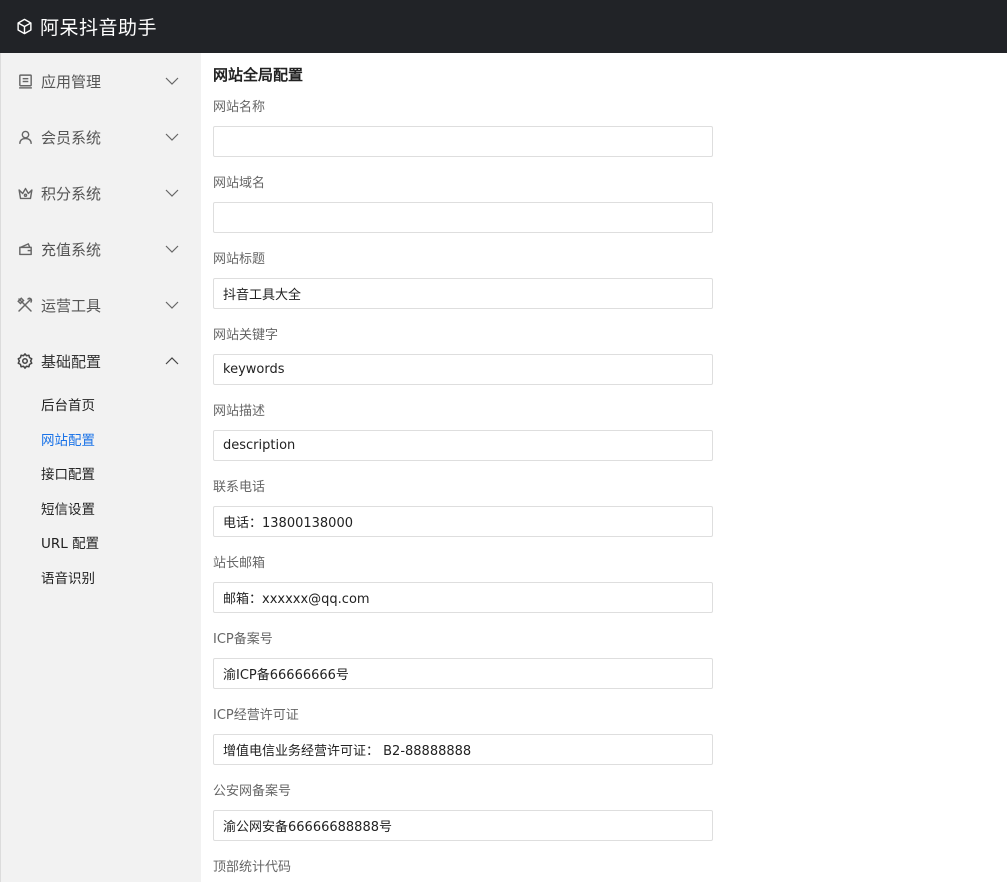  What do you see at coordinates (463, 868) in the screenshot?
I see `field-header-stats-code: 顶部统计代码` at bounding box center [463, 868].